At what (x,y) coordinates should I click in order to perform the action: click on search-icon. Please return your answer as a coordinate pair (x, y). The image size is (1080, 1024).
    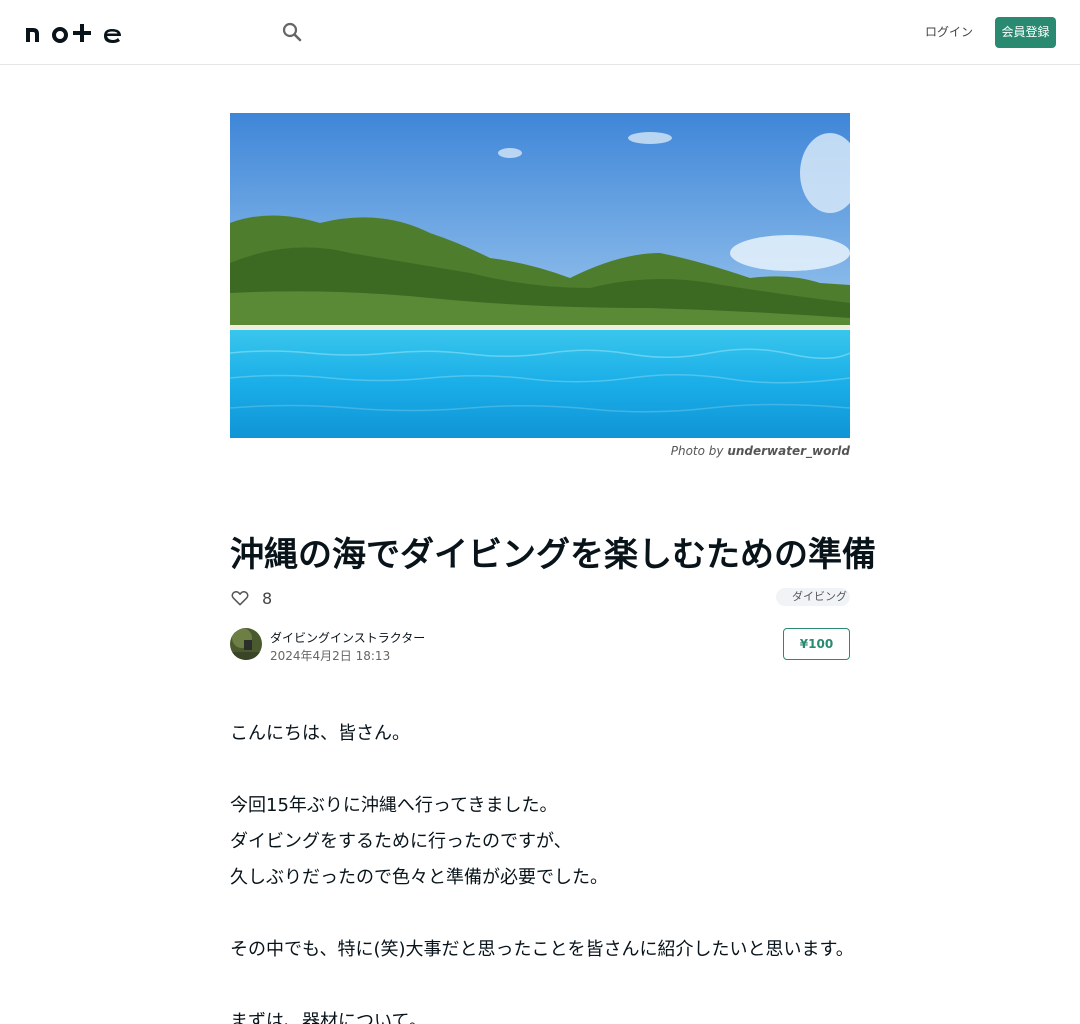
    Looking at the image, I should click on (292, 32).